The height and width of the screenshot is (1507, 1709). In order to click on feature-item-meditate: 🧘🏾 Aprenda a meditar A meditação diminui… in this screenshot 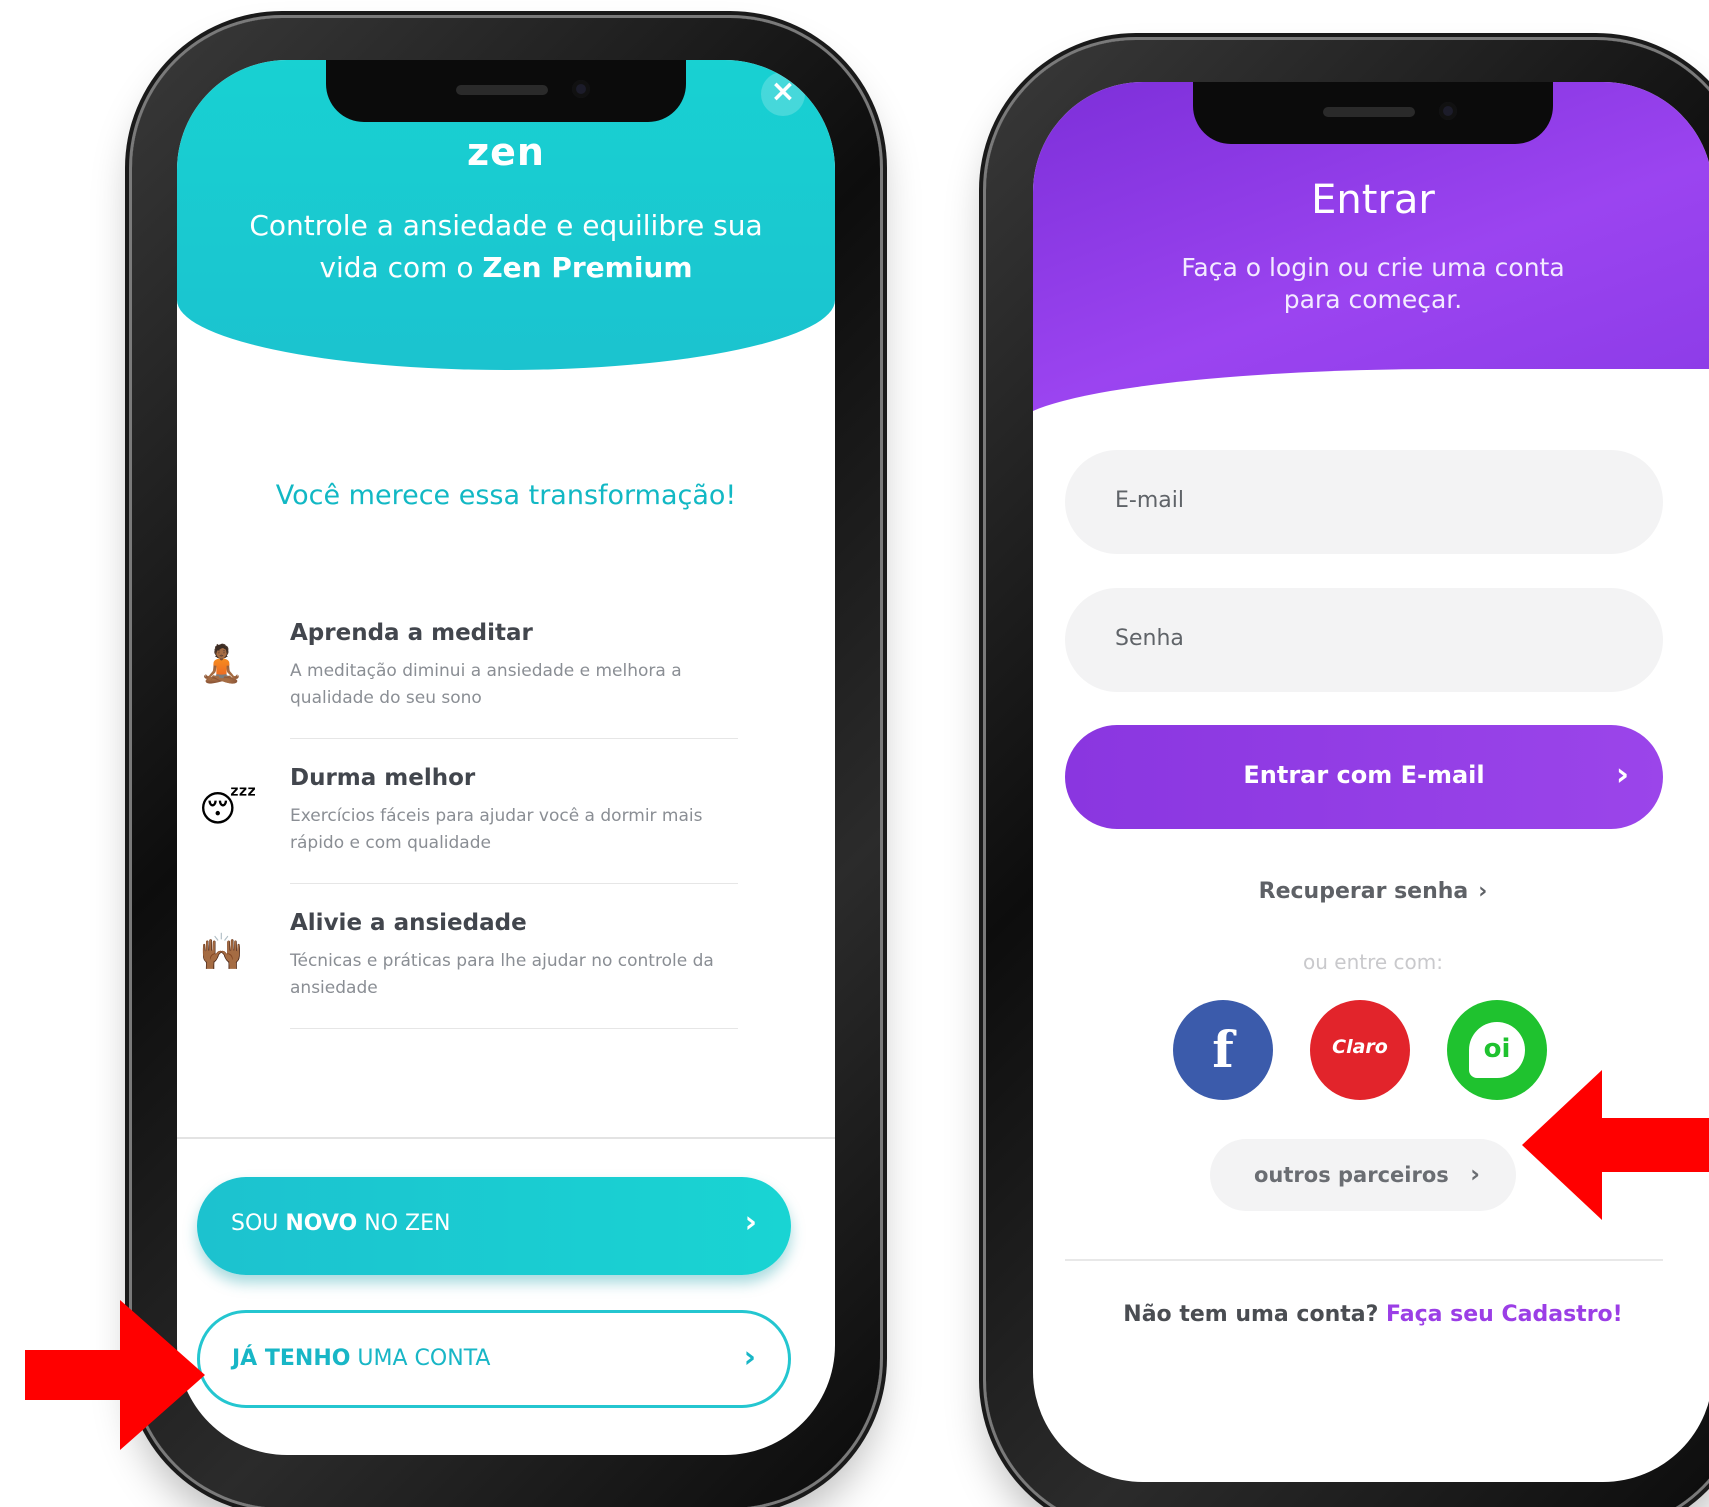, I will do `click(506, 691)`.